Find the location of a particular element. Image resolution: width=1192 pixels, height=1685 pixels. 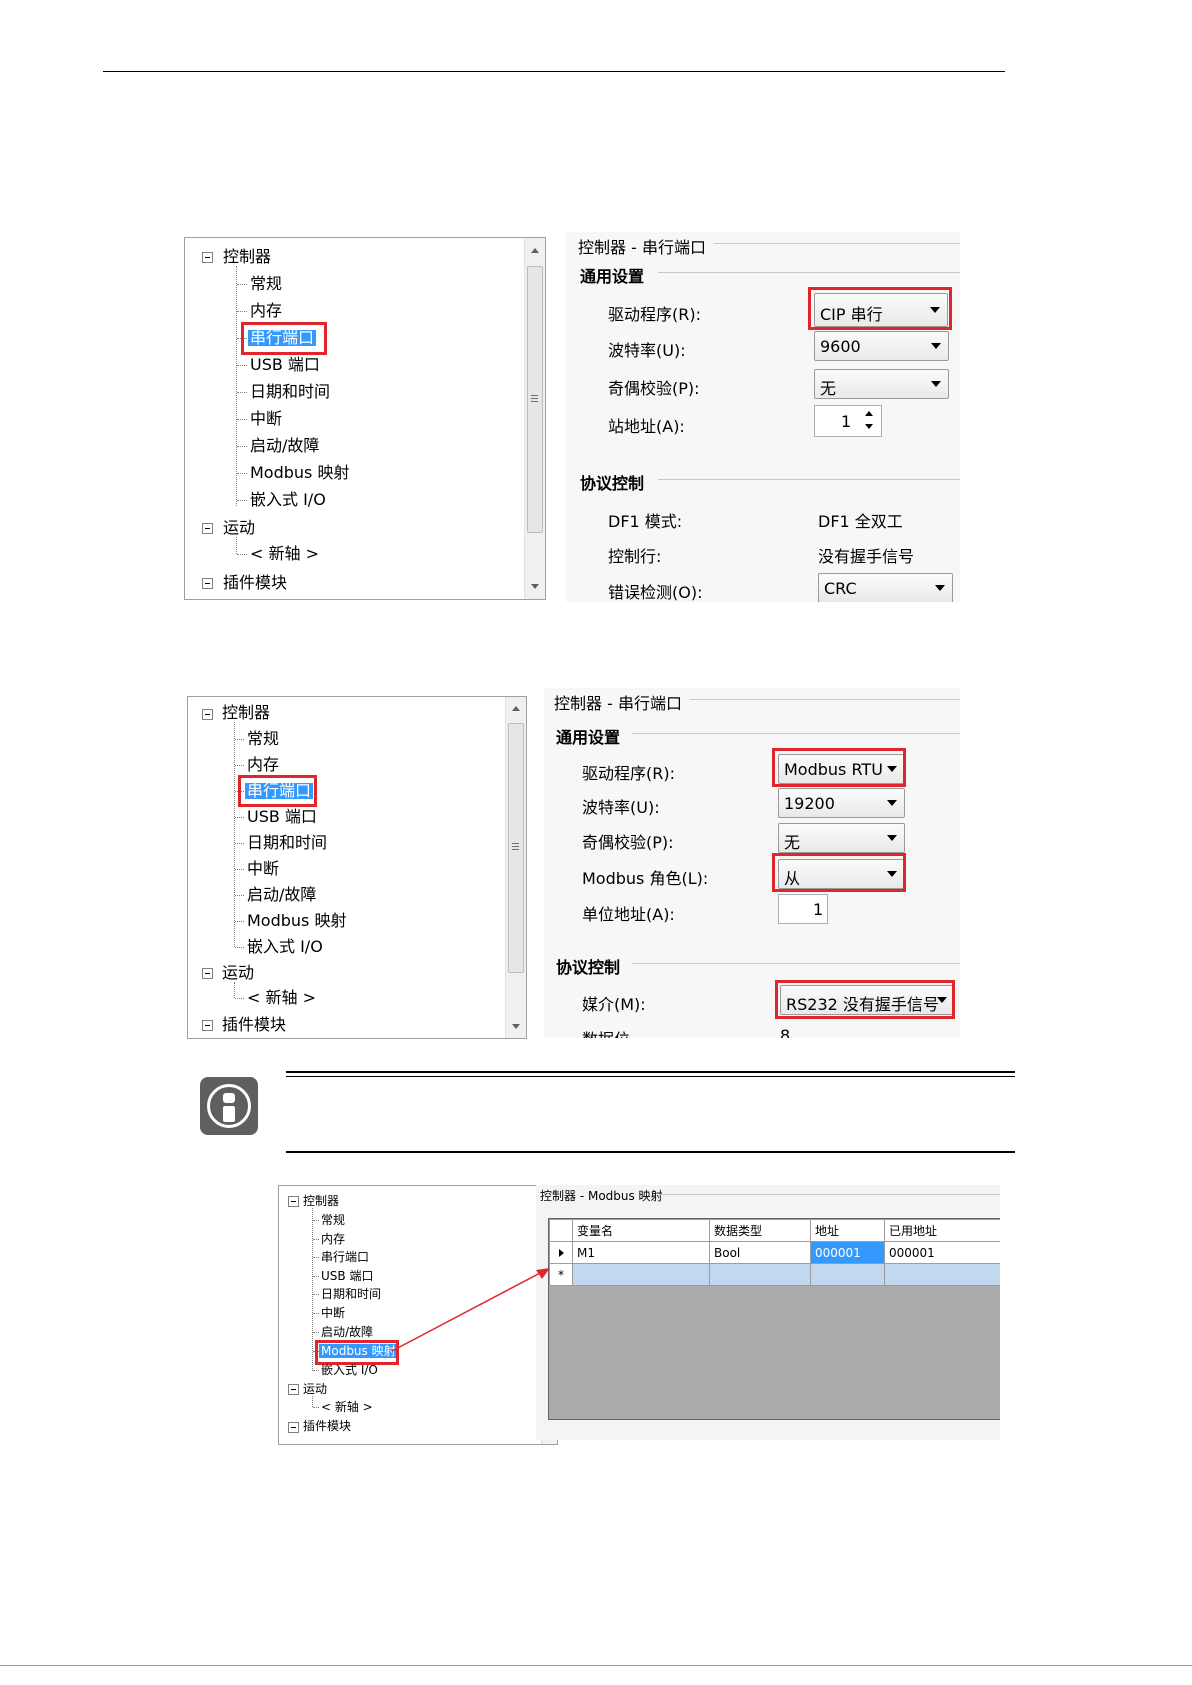

error-detect-value: CRC is located at coordinates (840, 588).